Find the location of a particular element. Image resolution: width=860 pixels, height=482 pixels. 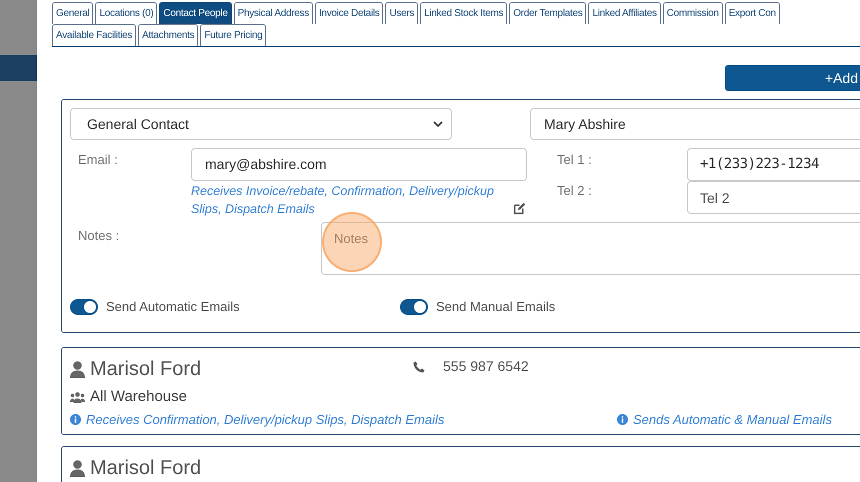

tel-2-field: Tel 2 is located at coordinates (773, 197).